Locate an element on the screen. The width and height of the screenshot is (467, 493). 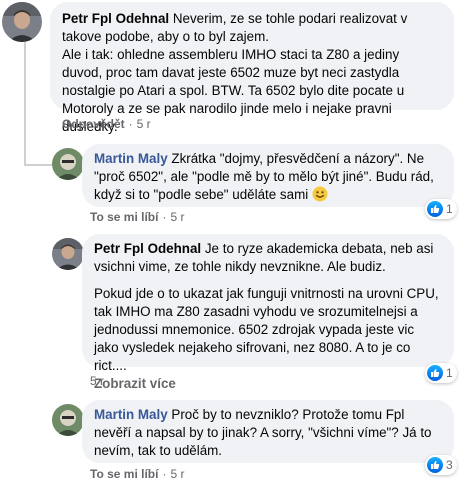
comment-meta: 5 r is located at coordinates (97, 381).